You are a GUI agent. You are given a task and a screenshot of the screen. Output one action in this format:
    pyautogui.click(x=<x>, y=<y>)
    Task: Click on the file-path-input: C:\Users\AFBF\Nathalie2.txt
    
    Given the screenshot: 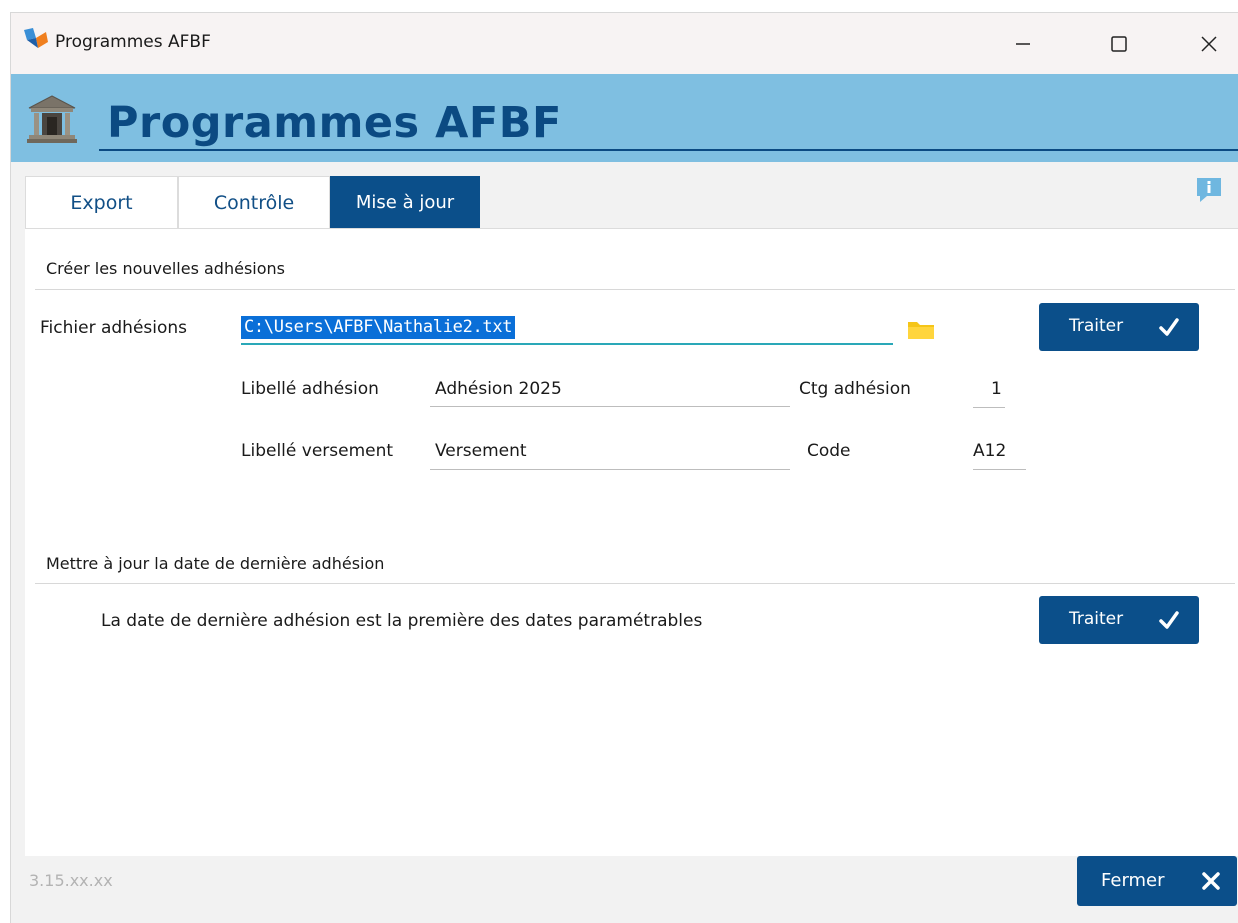 What is the action you would take?
    pyautogui.click(x=567, y=330)
    